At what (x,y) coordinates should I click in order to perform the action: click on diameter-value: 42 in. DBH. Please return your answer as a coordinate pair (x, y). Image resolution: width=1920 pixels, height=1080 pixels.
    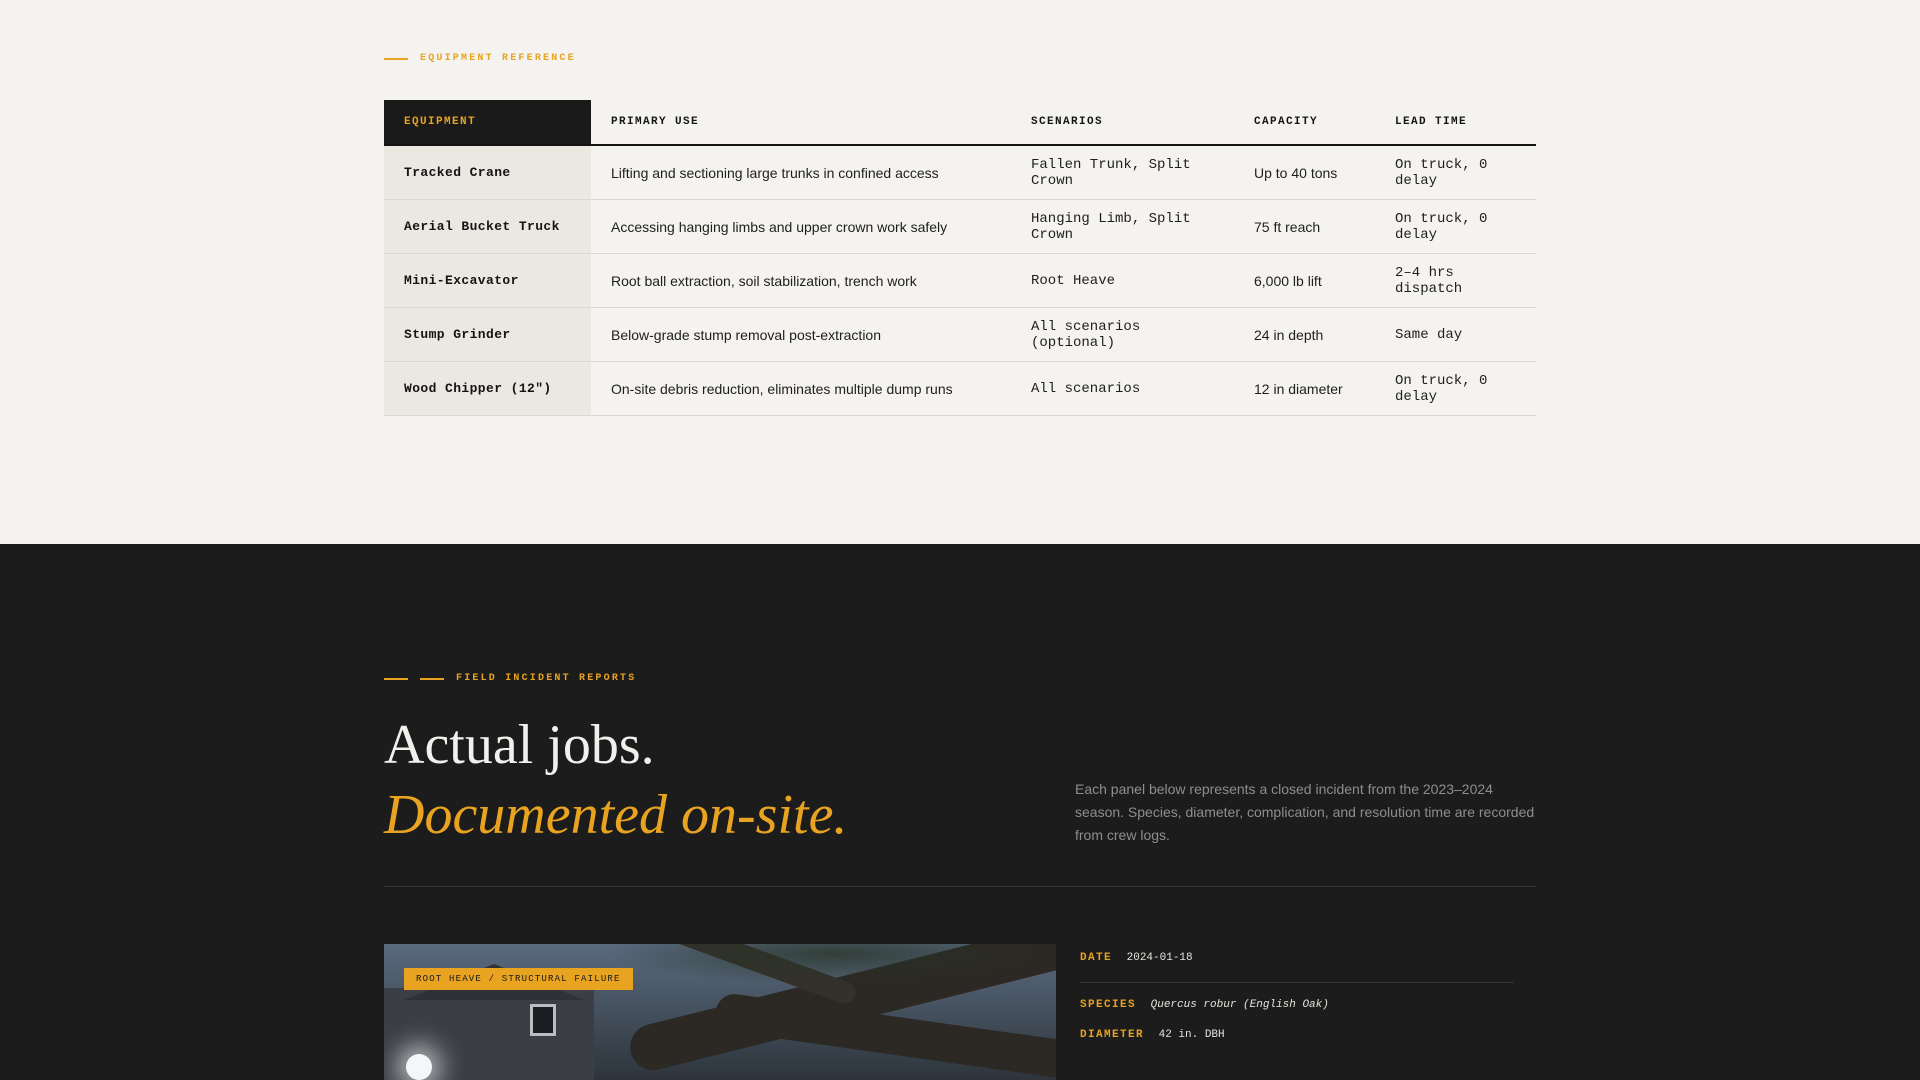
    Looking at the image, I should click on (1191, 1035).